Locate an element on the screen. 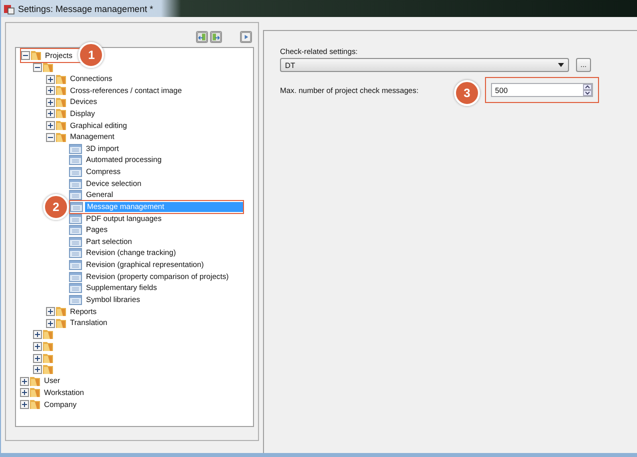  callout-badge: 1 is located at coordinates (91, 55).